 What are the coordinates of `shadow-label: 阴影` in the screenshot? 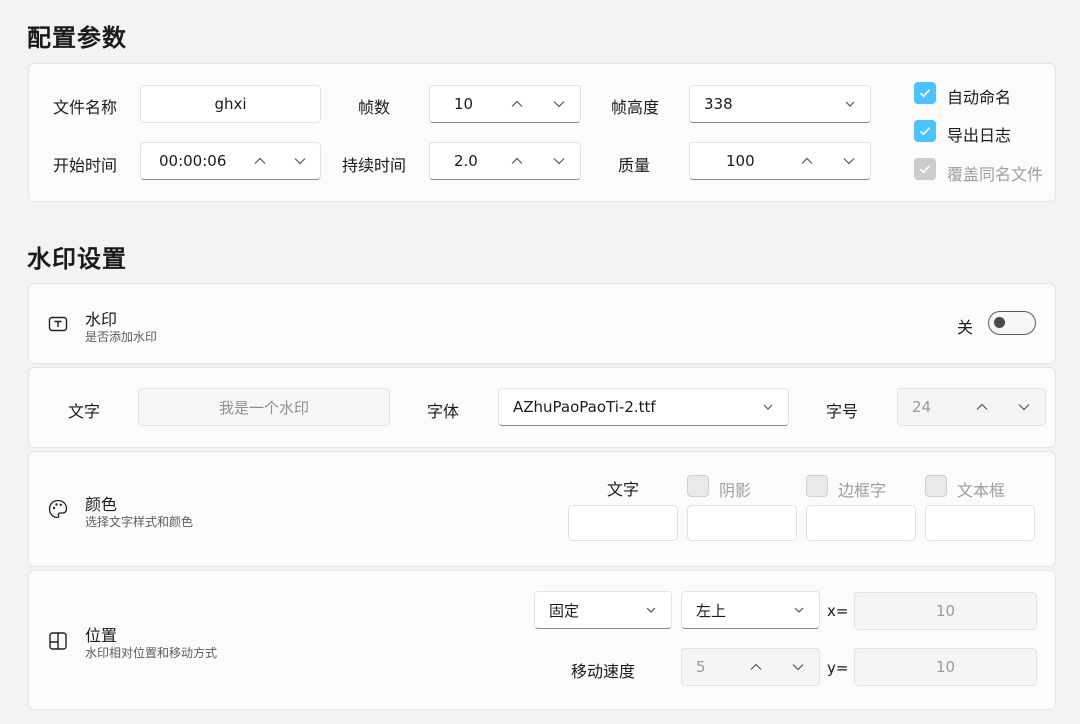 It's located at (735, 490).